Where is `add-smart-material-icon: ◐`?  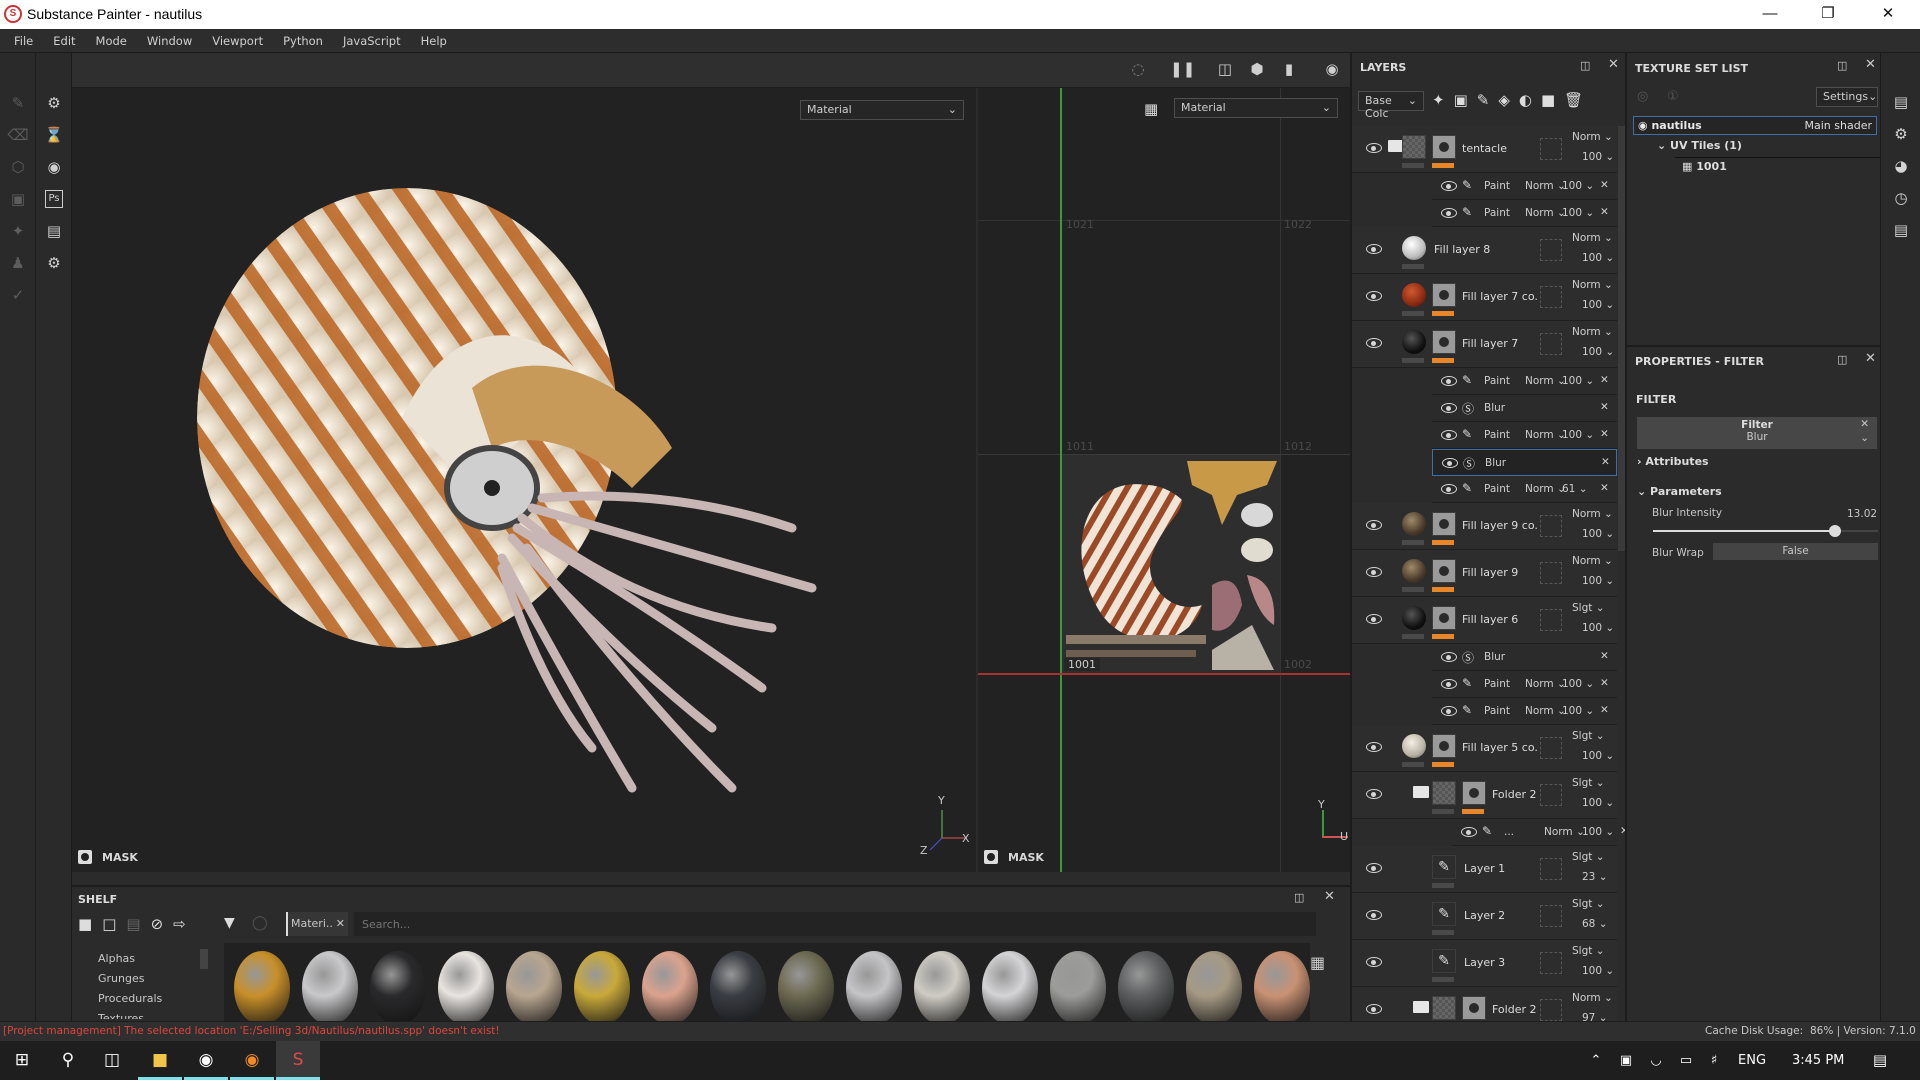 add-smart-material-icon: ◐ is located at coordinates (1525, 100).